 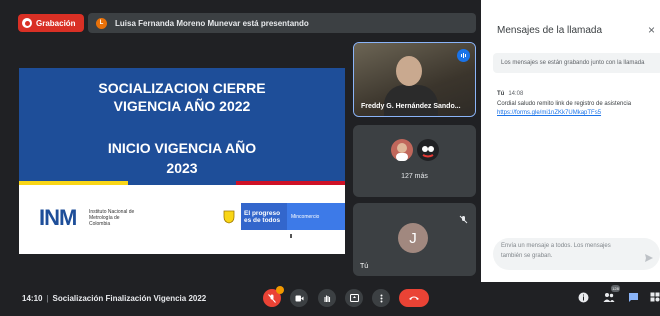 What do you see at coordinates (73, 183) in the screenshot?
I see `flag-stripe-yellow` at bounding box center [73, 183].